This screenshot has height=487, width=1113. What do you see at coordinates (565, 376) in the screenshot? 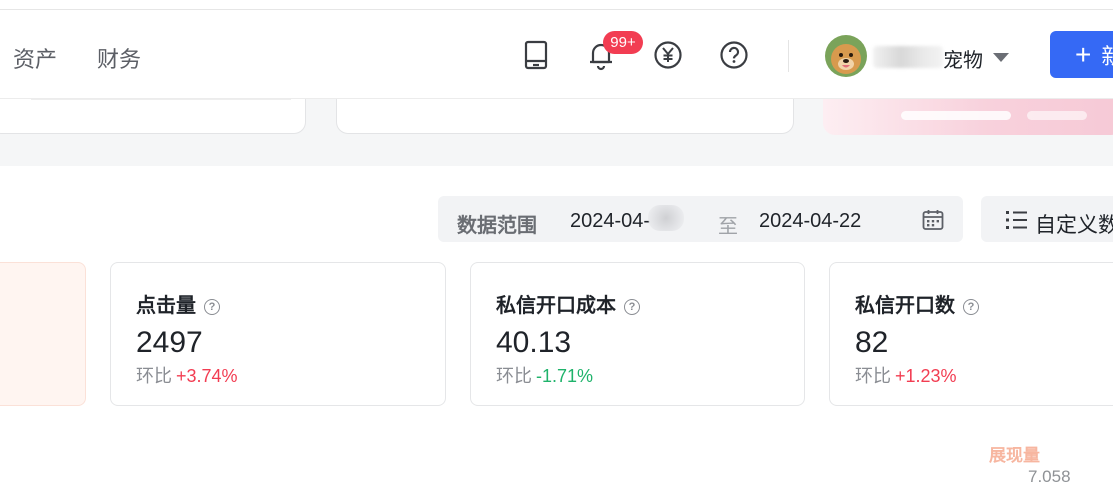
I see `change-down: -1.71%` at bounding box center [565, 376].